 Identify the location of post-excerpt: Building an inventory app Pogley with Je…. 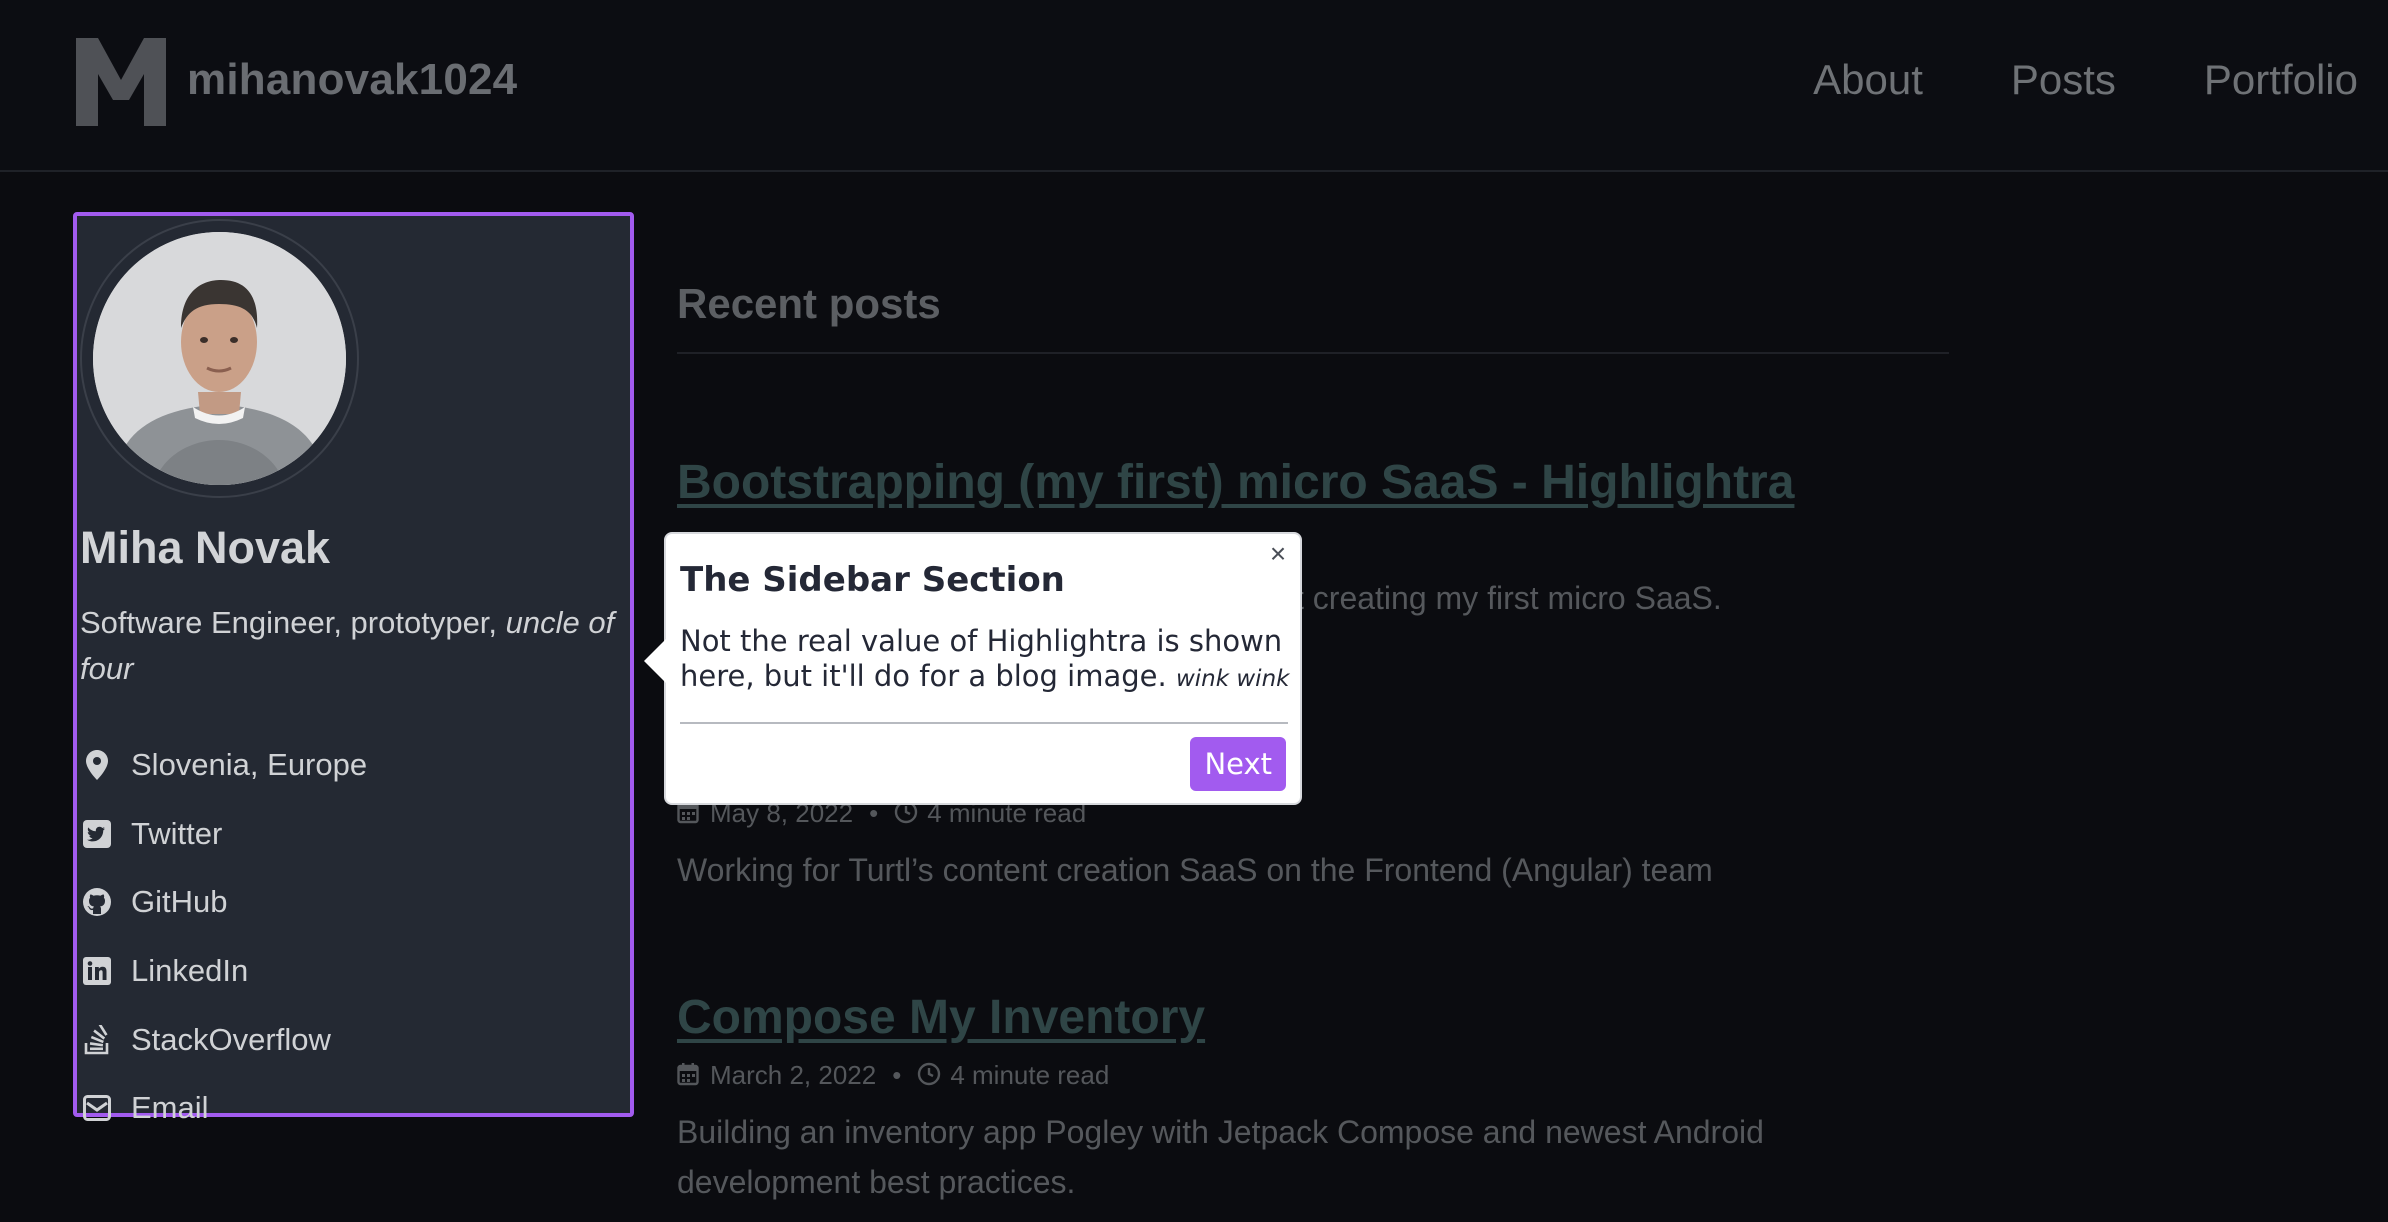
(1220, 1157).